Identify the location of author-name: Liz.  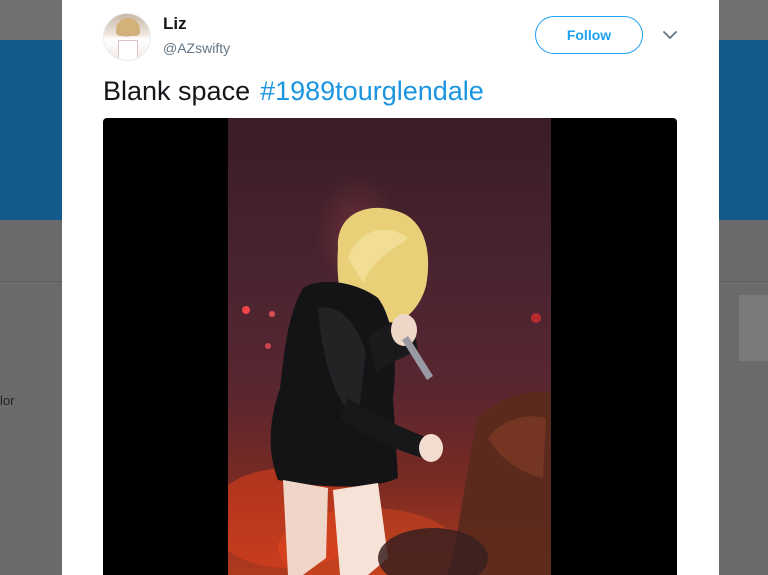
(175, 24).